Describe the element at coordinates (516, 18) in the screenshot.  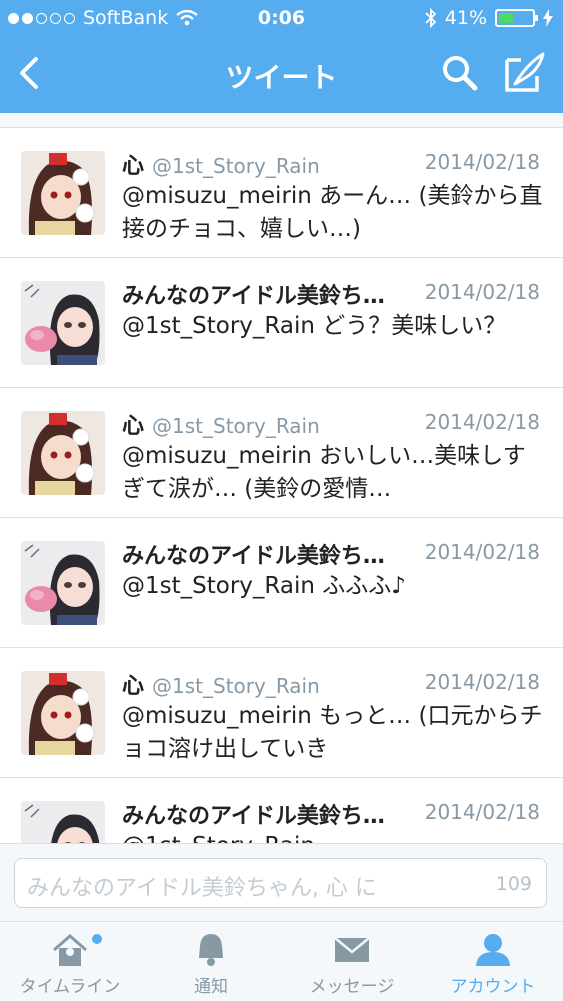
I see `battery-icon` at that location.